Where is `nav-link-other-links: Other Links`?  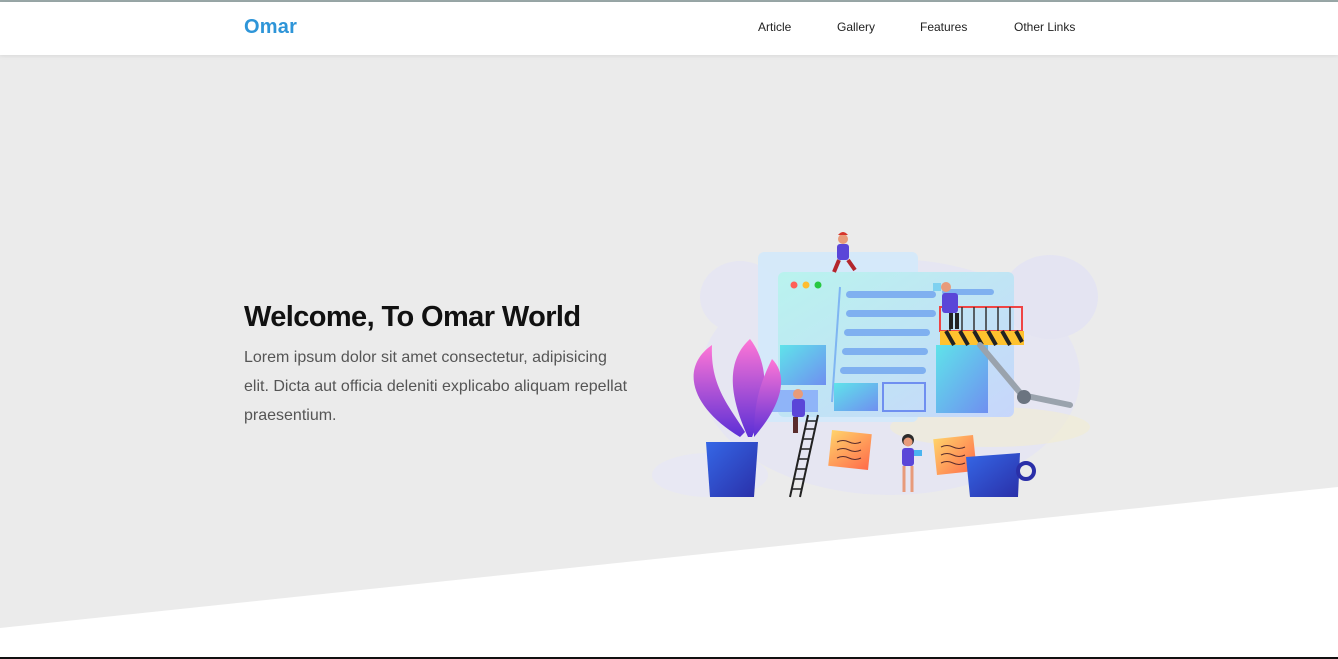 nav-link-other-links: Other Links is located at coordinates (1044, 27).